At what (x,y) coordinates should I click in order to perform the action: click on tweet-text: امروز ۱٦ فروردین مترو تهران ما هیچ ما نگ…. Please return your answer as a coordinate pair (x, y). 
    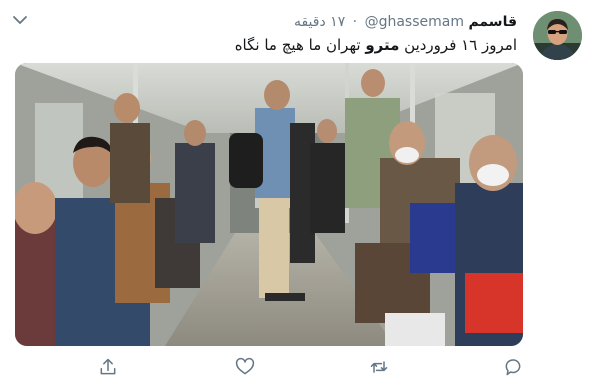
    Looking at the image, I should click on (376, 45).